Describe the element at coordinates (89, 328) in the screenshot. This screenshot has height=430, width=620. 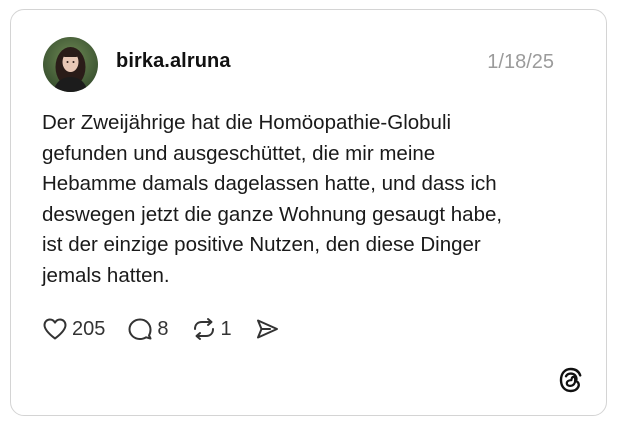
I see `like-count: 205` at that location.